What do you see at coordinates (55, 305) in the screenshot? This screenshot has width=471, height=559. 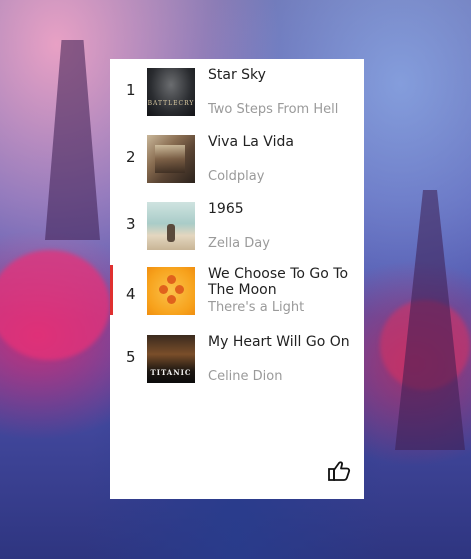 I see `background-tree-left` at bounding box center [55, 305].